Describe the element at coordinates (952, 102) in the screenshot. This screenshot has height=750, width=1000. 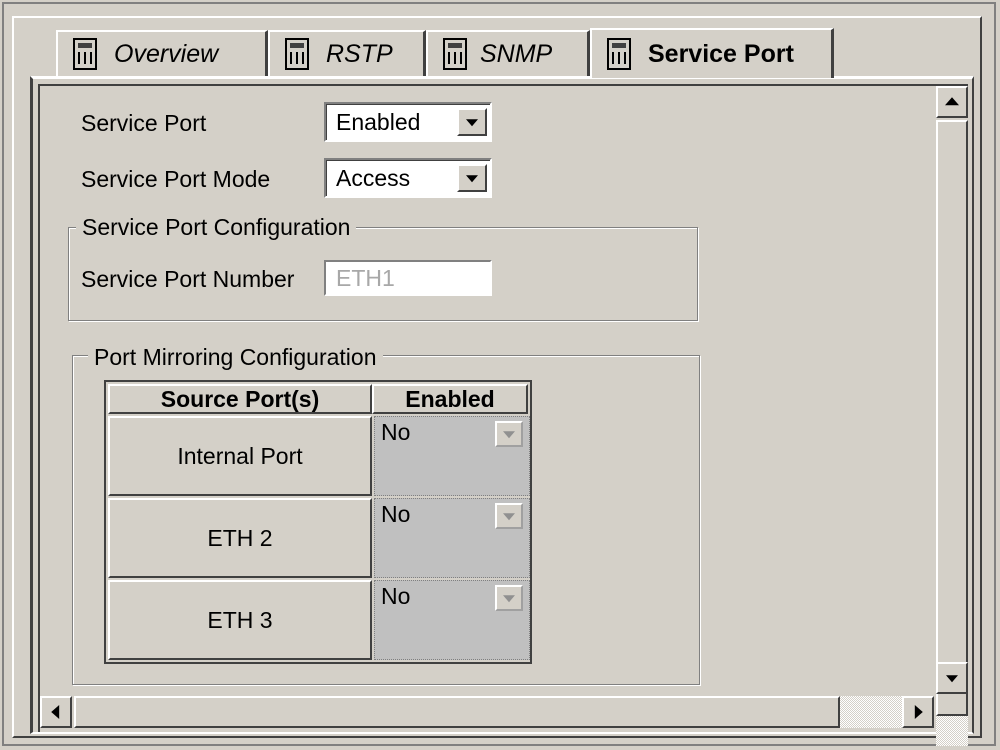
I see `arrow-up-icon` at that location.